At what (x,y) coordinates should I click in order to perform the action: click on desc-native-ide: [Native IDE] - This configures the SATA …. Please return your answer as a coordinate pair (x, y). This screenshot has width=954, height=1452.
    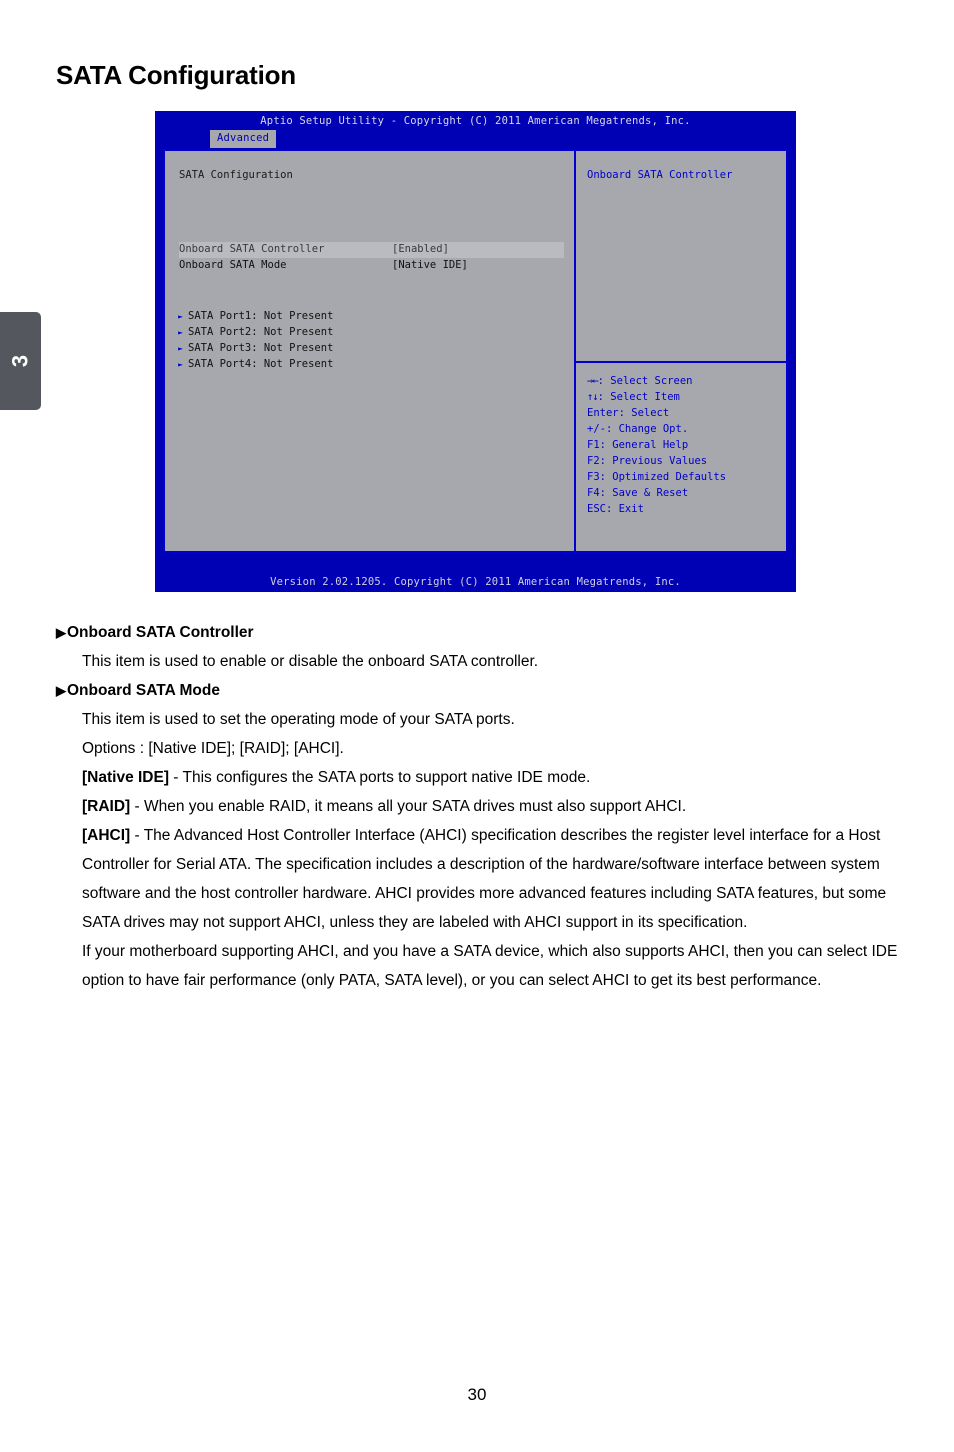
    Looking at the image, I should click on (481, 777).